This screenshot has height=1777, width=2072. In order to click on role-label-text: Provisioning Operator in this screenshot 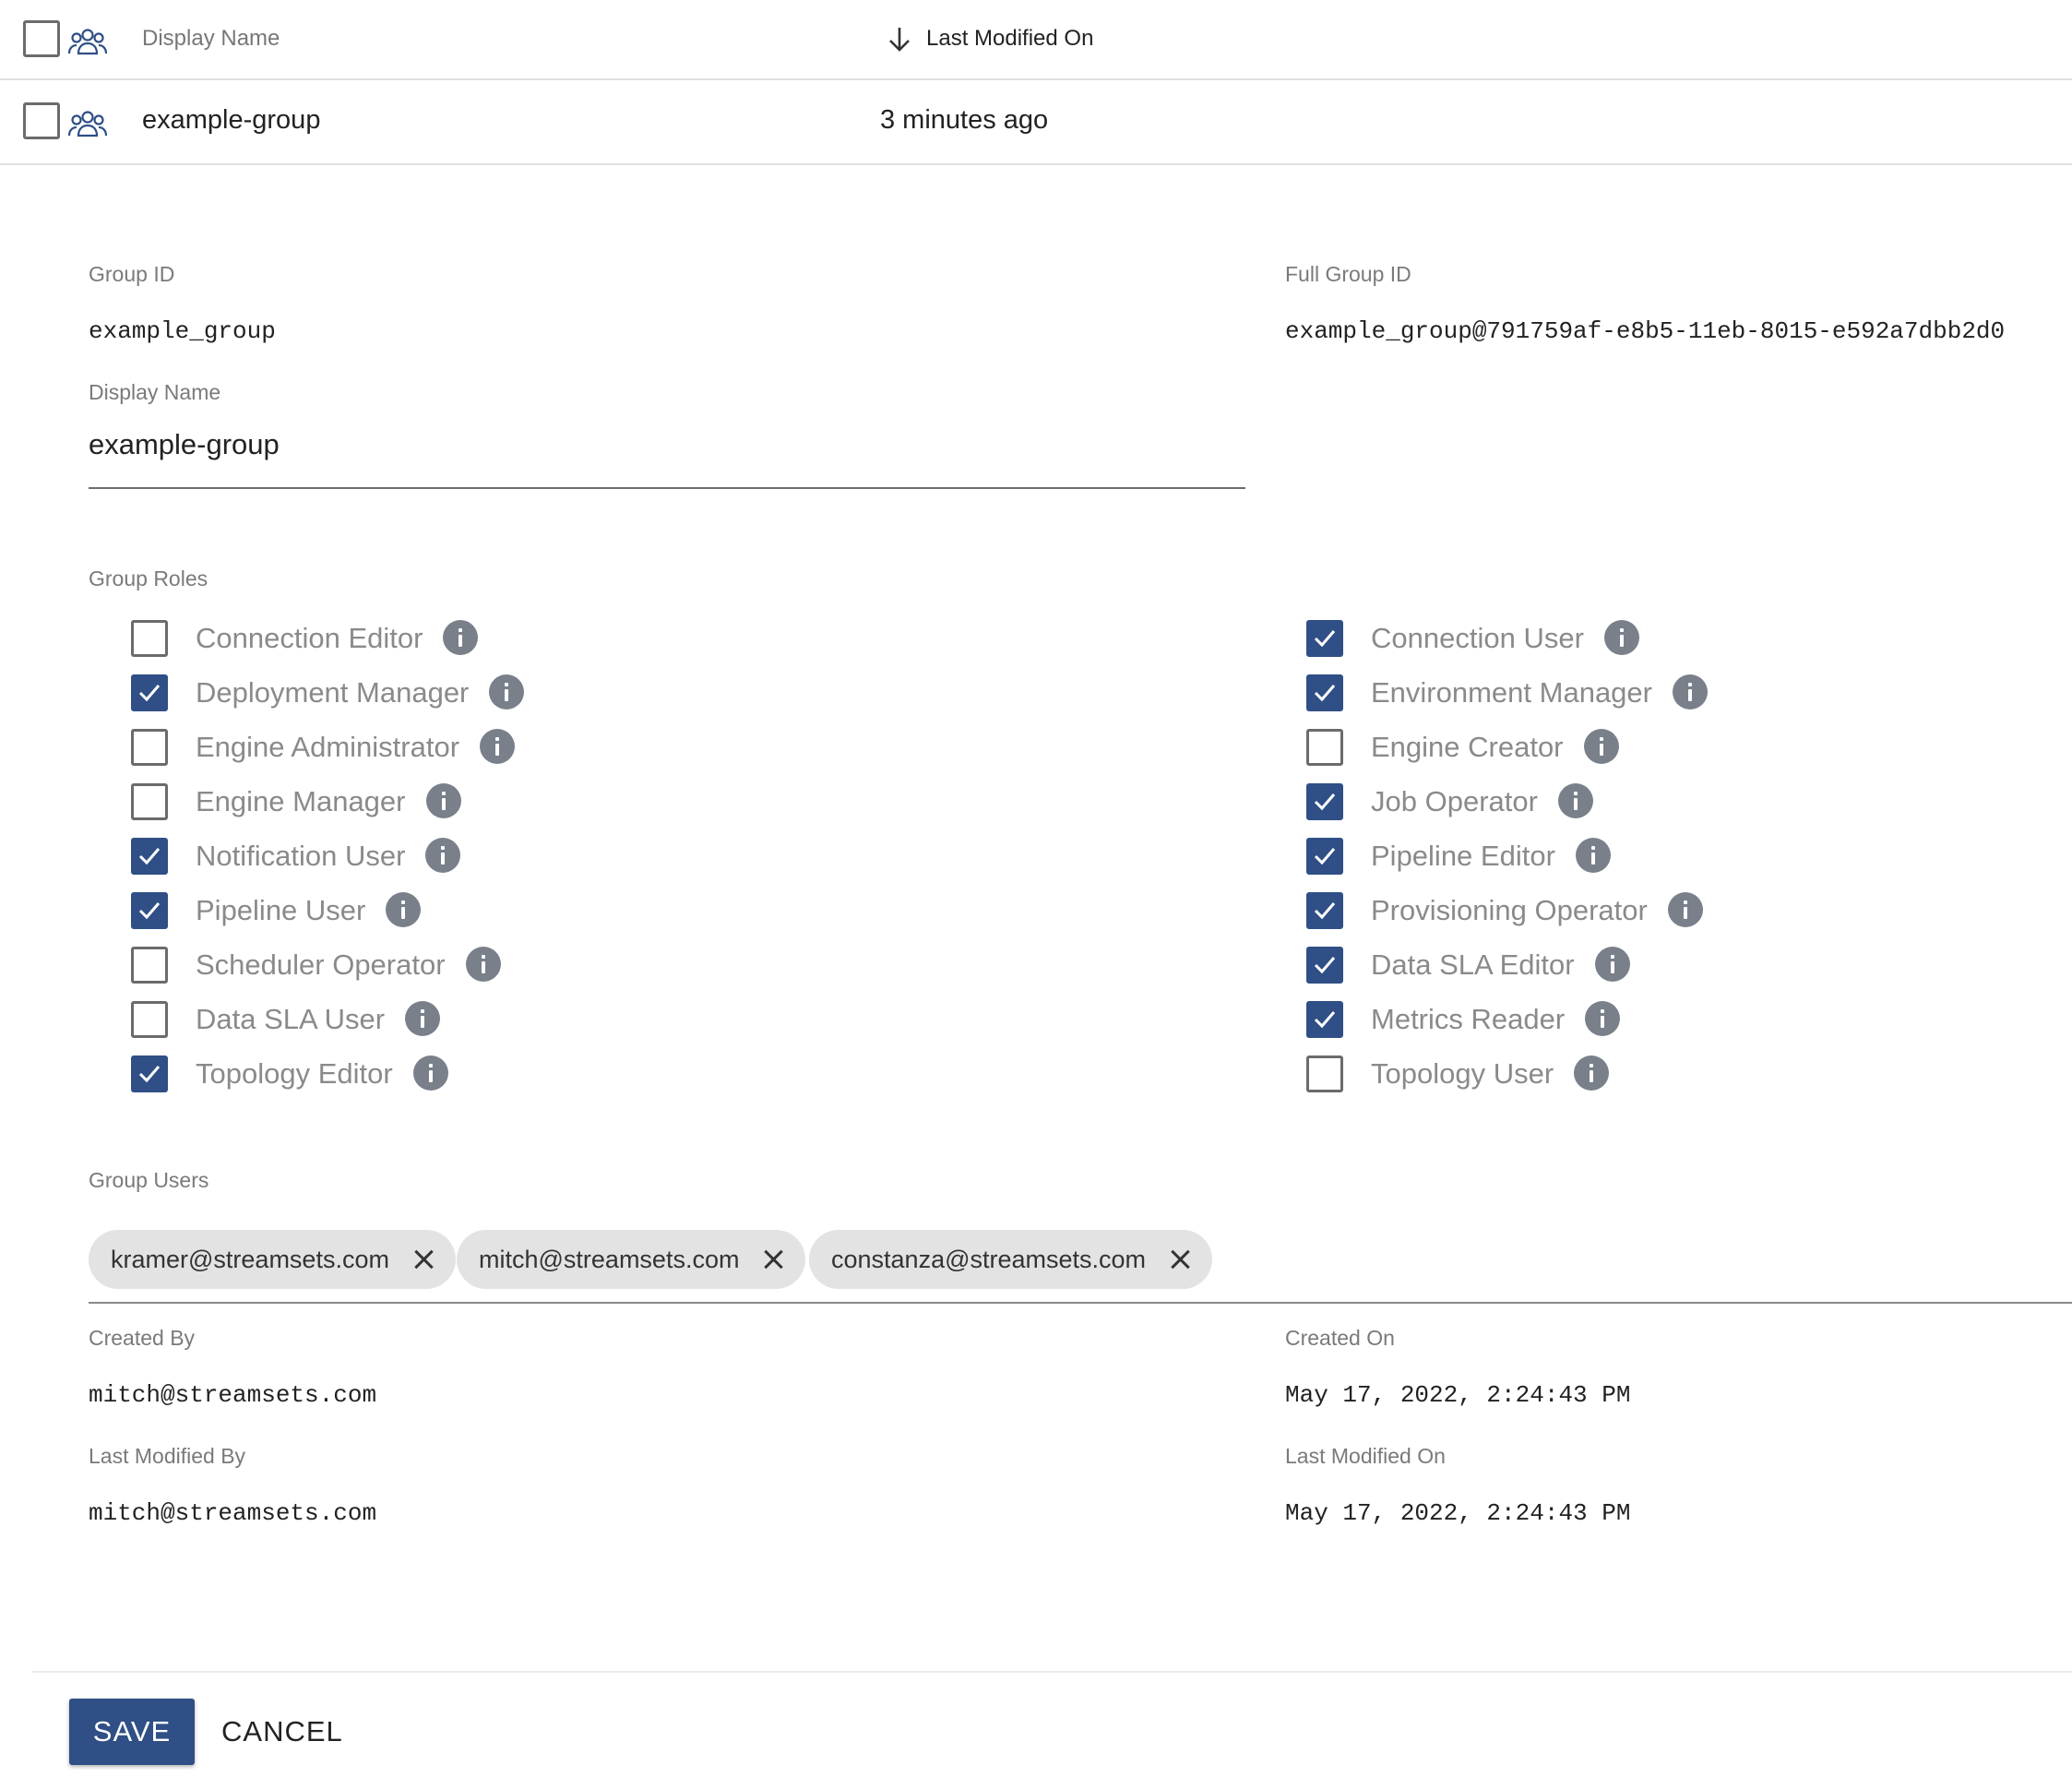, I will do `click(1510, 910)`.